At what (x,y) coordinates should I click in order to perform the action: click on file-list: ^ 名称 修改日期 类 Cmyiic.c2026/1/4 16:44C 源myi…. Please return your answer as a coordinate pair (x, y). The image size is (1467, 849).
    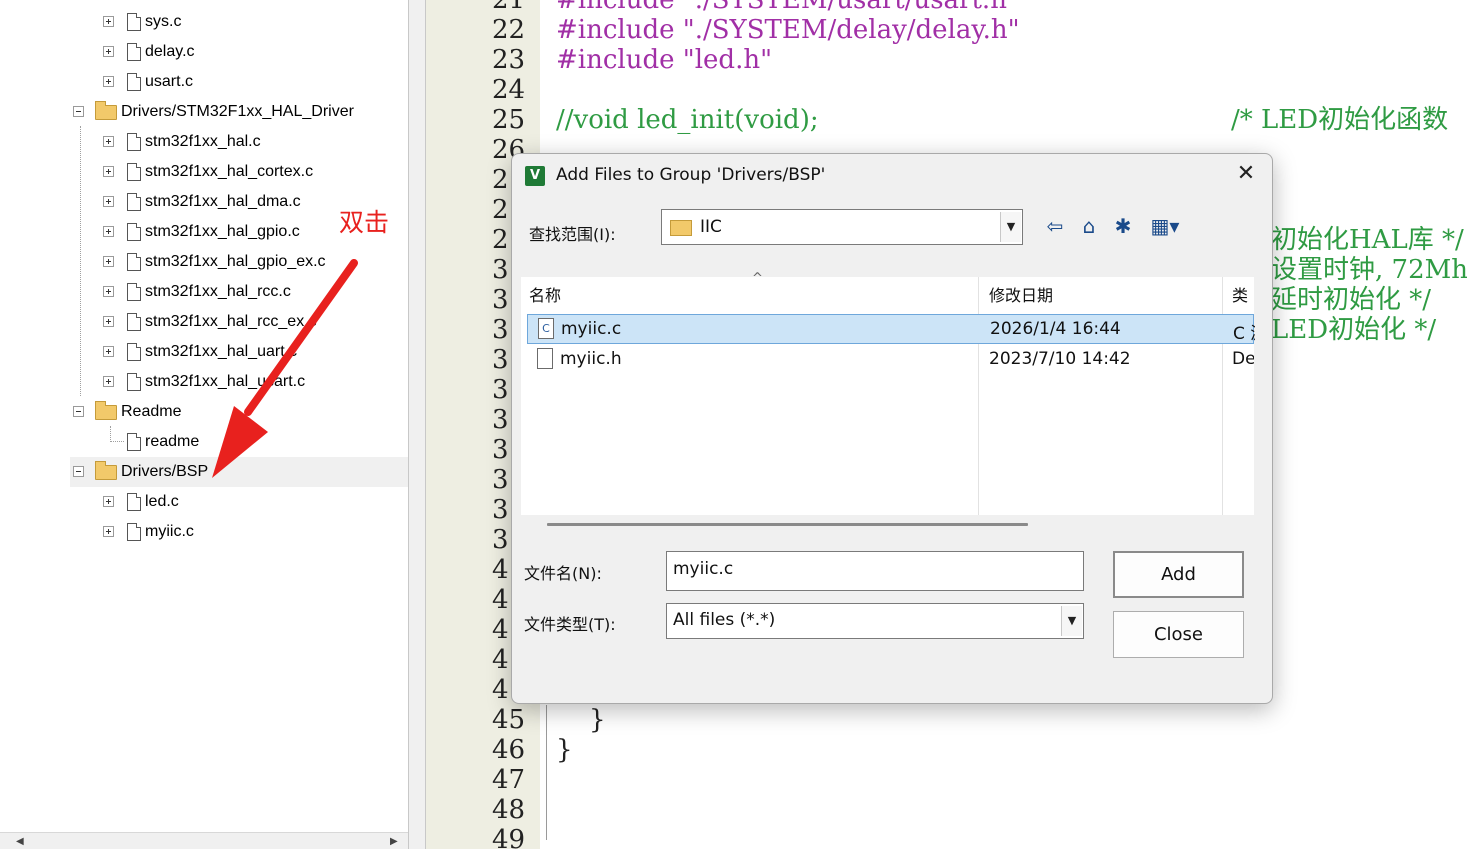
    Looking at the image, I should click on (888, 393).